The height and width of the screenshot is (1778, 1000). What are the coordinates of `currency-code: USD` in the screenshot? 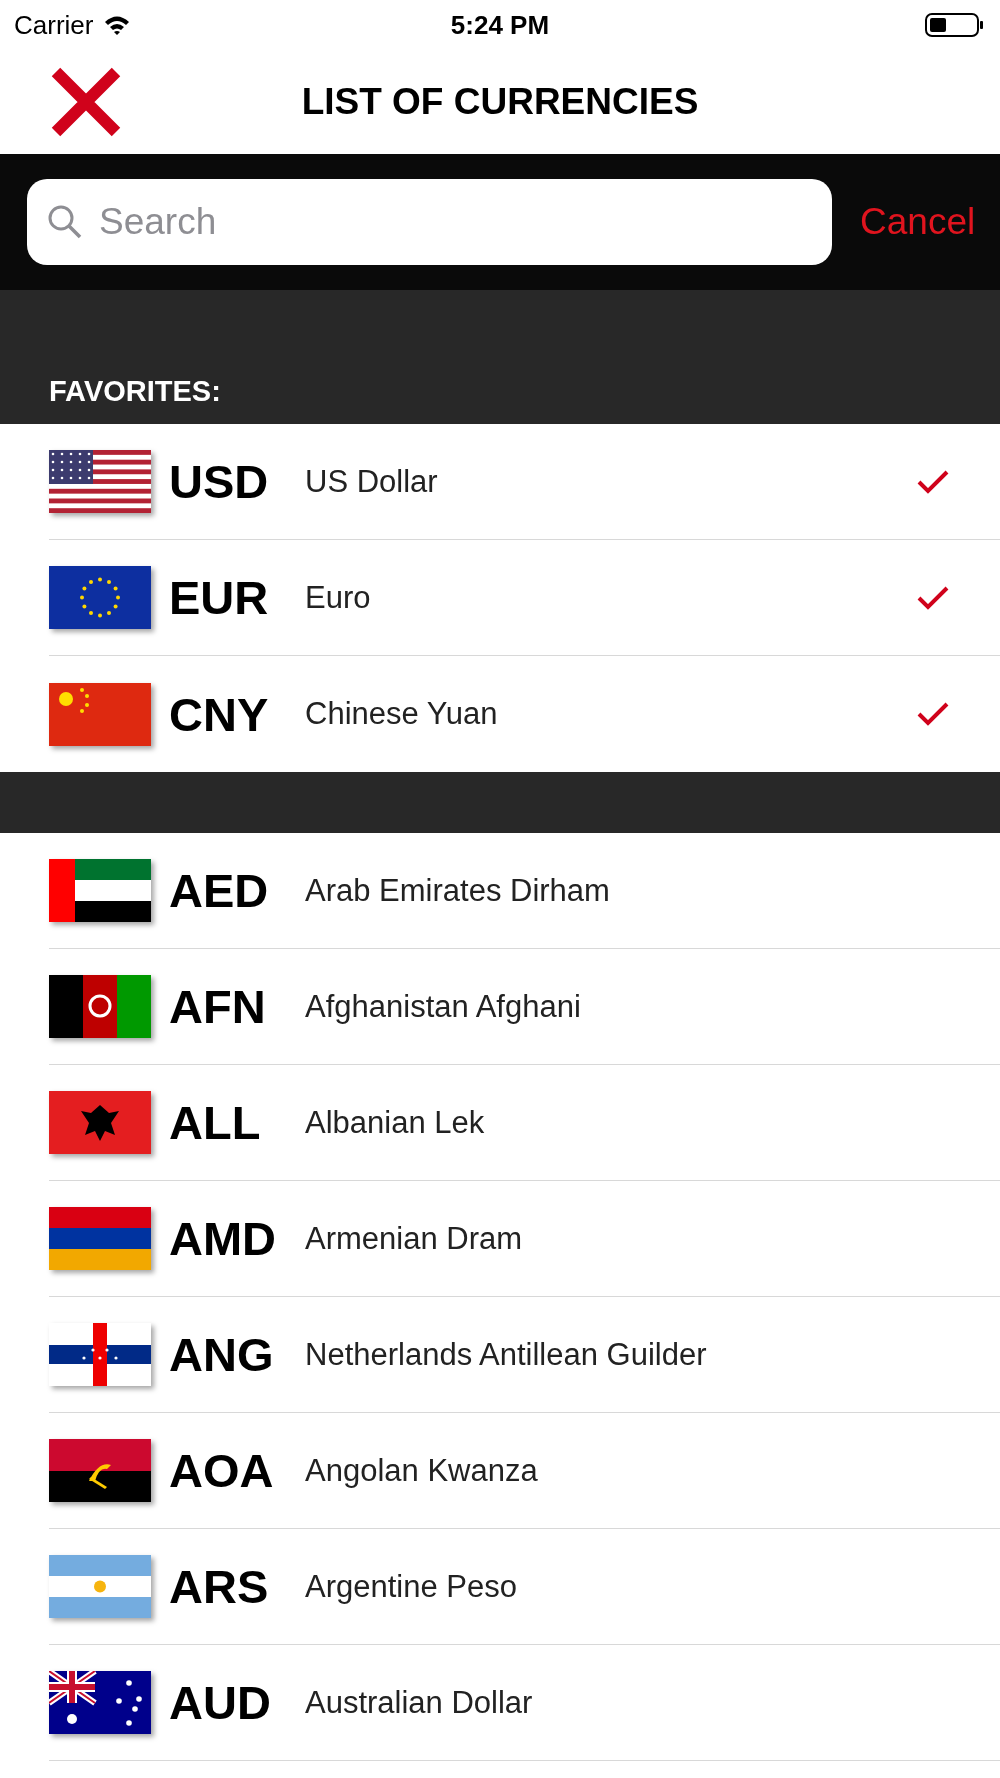 It's located at (219, 481).